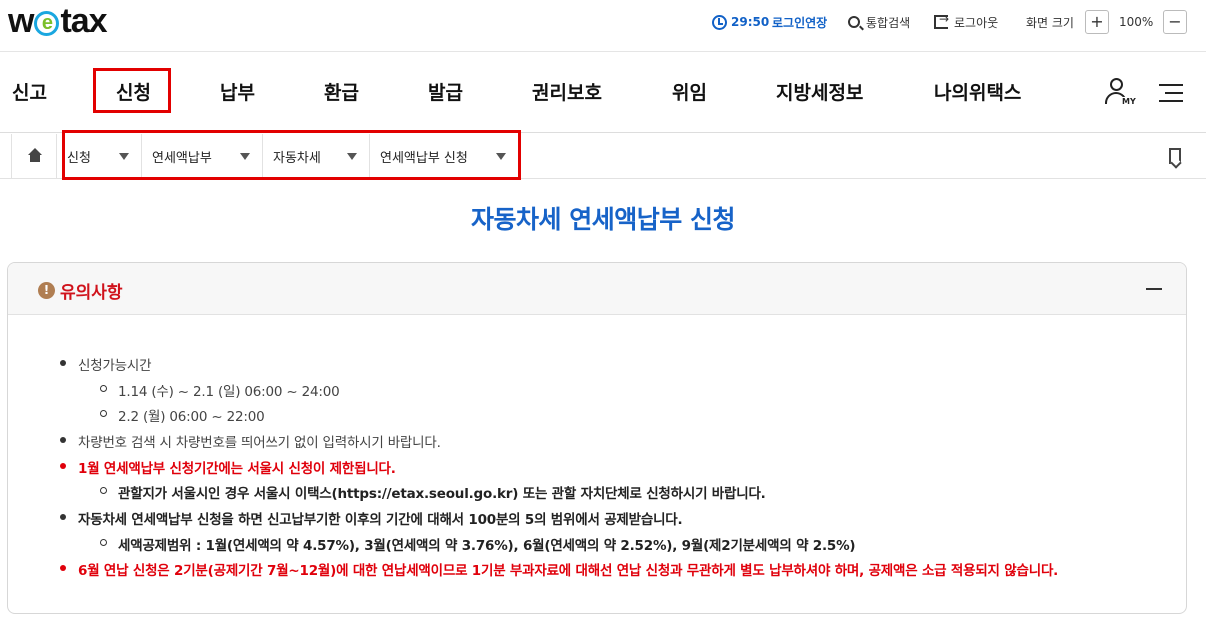  Describe the element at coordinates (888, 22) in the screenshot. I see `search-label: 통합검색` at that location.